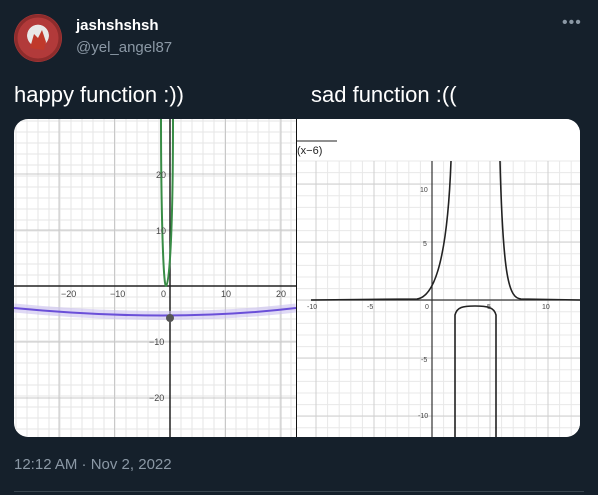 This screenshot has height=495, width=598. Describe the element at coordinates (312, 307) in the screenshot. I see `x-tick: -10` at that location.